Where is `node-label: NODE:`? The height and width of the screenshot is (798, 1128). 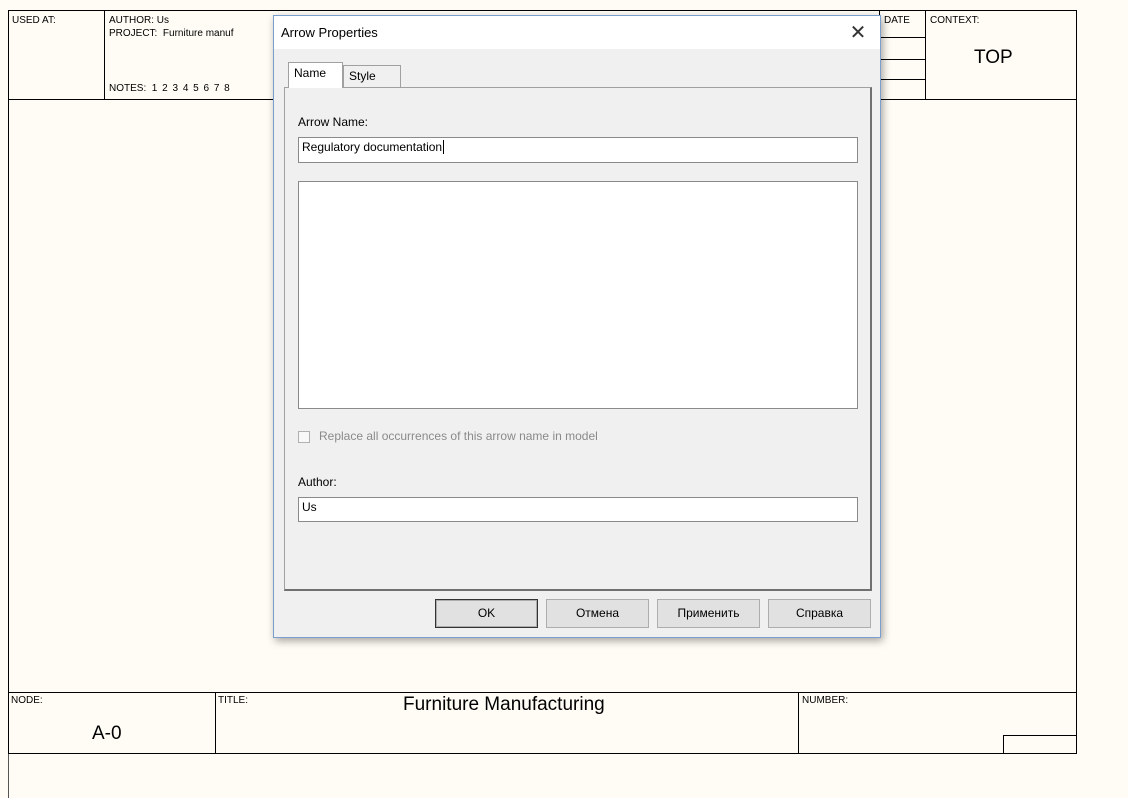 node-label: NODE: is located at coordinates (27, 700).